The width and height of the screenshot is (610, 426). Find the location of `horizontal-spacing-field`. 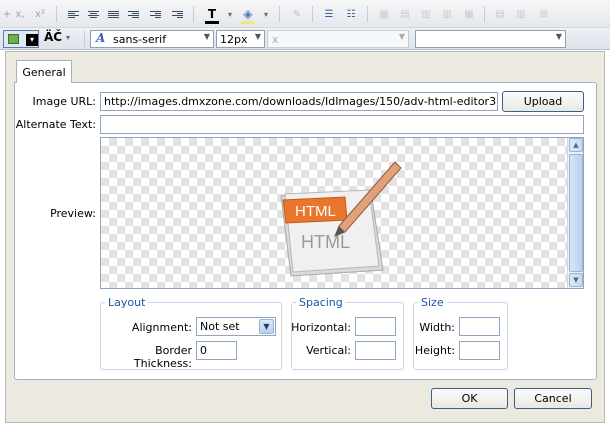

horizontal-spacing-field is located at coordinates (375, 326).